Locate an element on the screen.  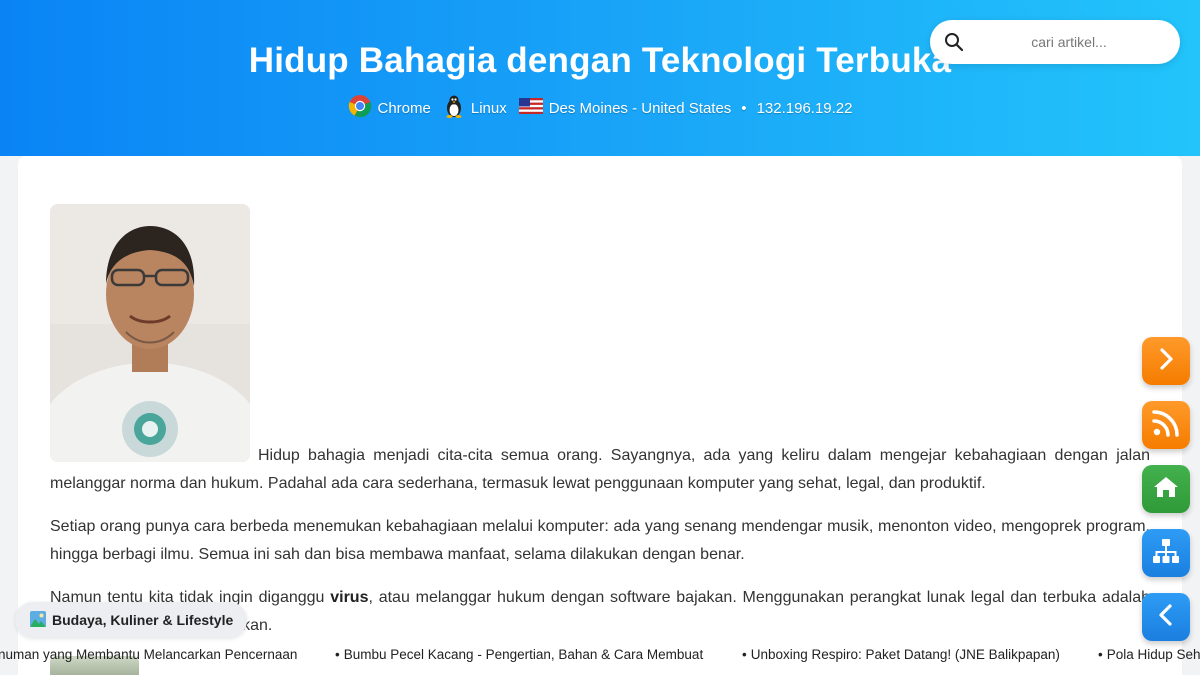
sitemap-button is located at coordinates (1166, 553).